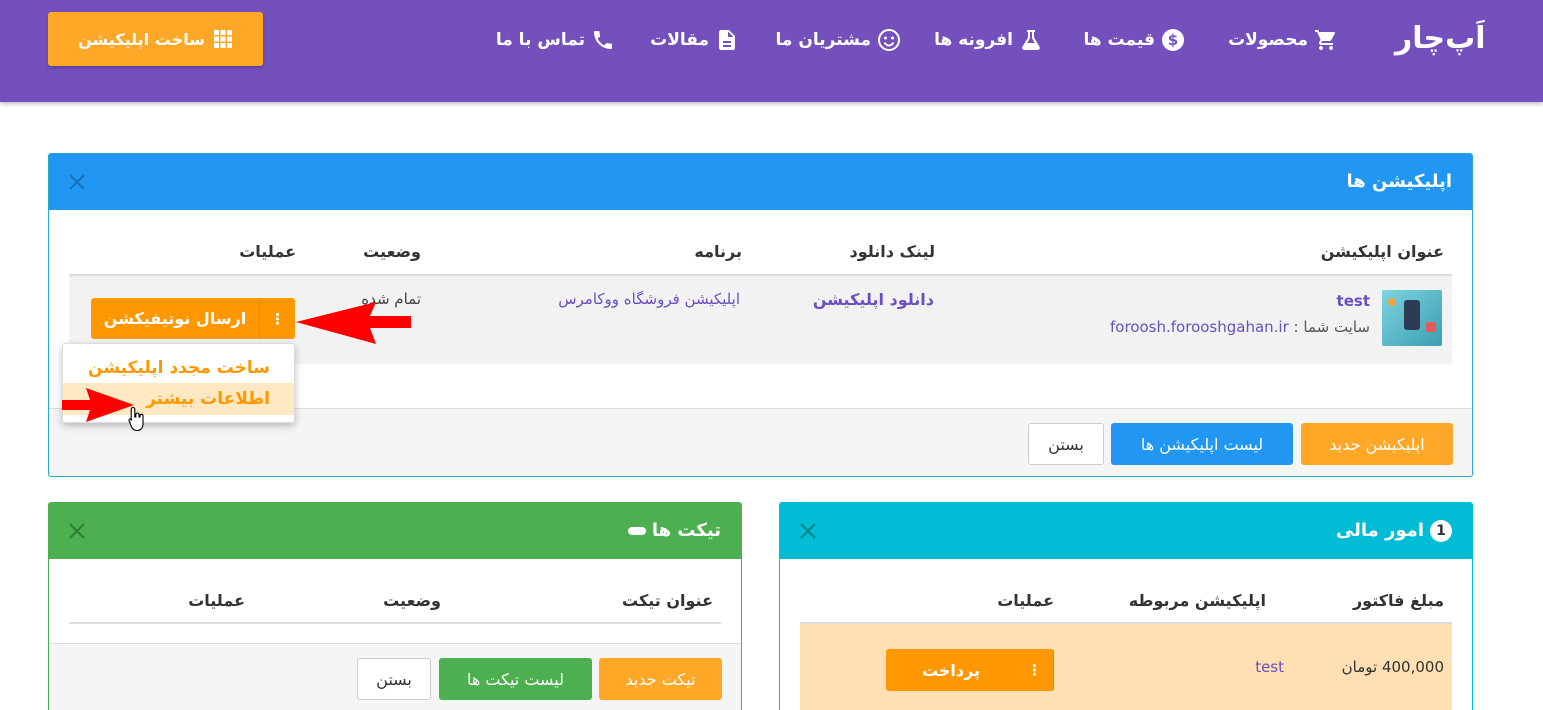 Image resolution: width=1543 pixels, height=710 pixels. Describe the element at coordinates (394, 679) in the screenshot. I see `close-tickets-button: بستن` at that location.